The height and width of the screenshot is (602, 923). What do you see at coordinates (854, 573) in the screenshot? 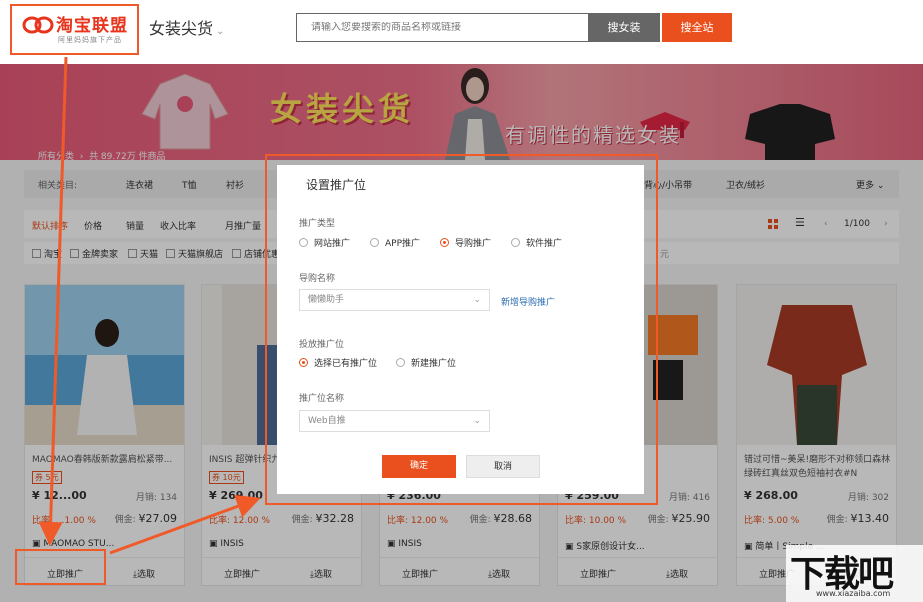
I see `site-watermark: 下载吧 www.xiazaiba.com` at bounding box center [854, 573].